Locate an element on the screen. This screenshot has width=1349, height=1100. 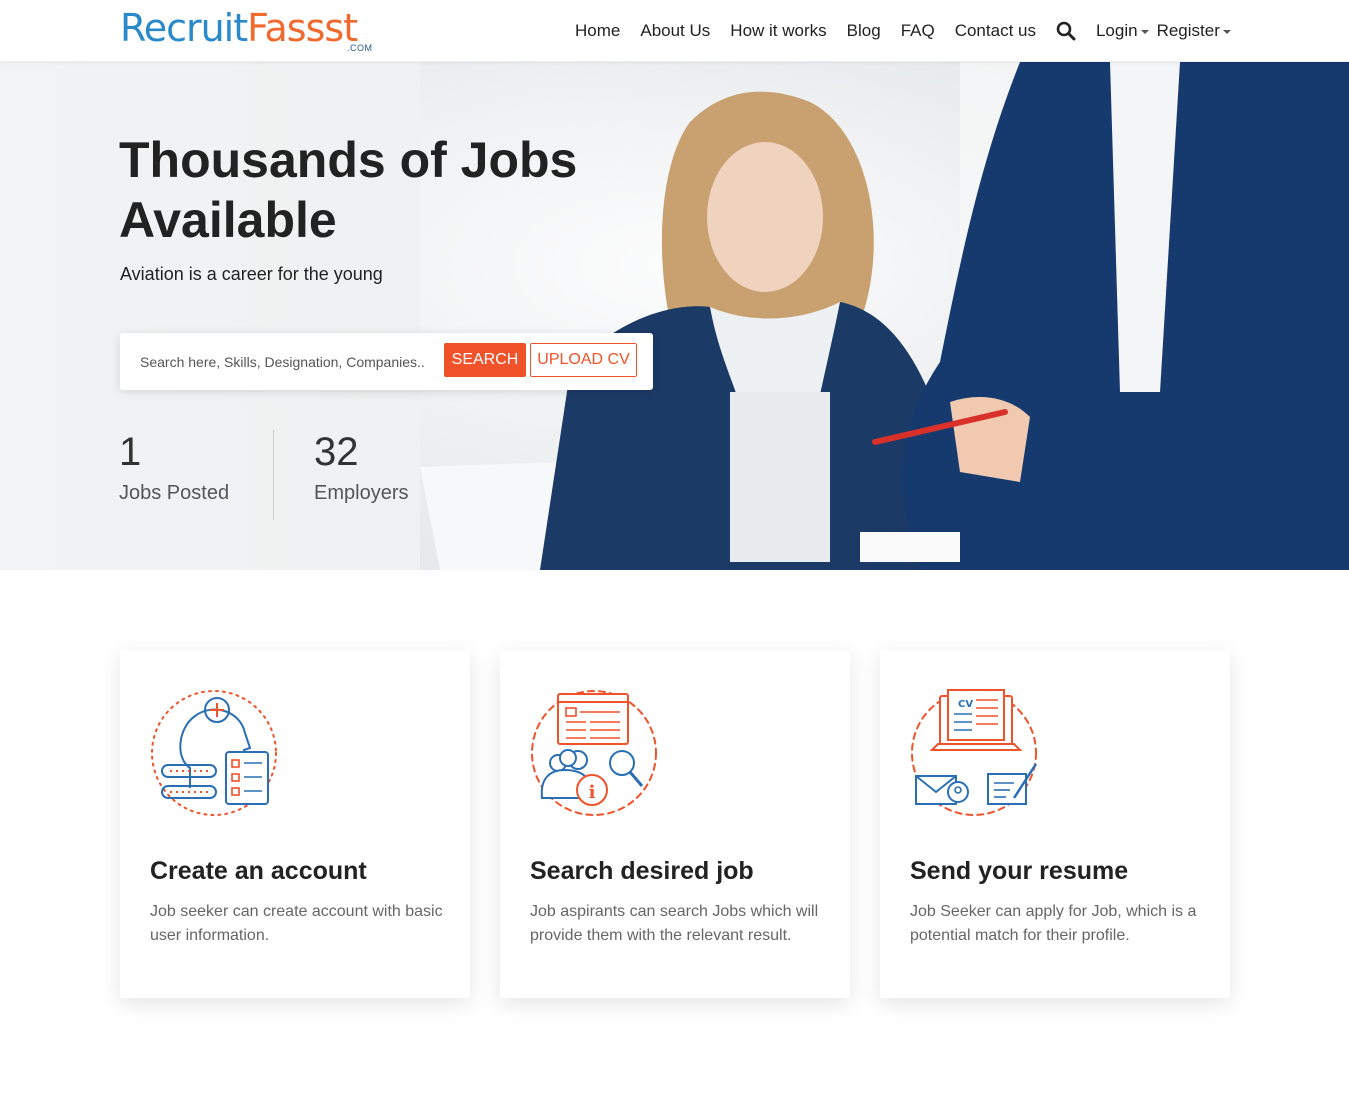
card-title: Search desired job is located at coordinates (642, 871).